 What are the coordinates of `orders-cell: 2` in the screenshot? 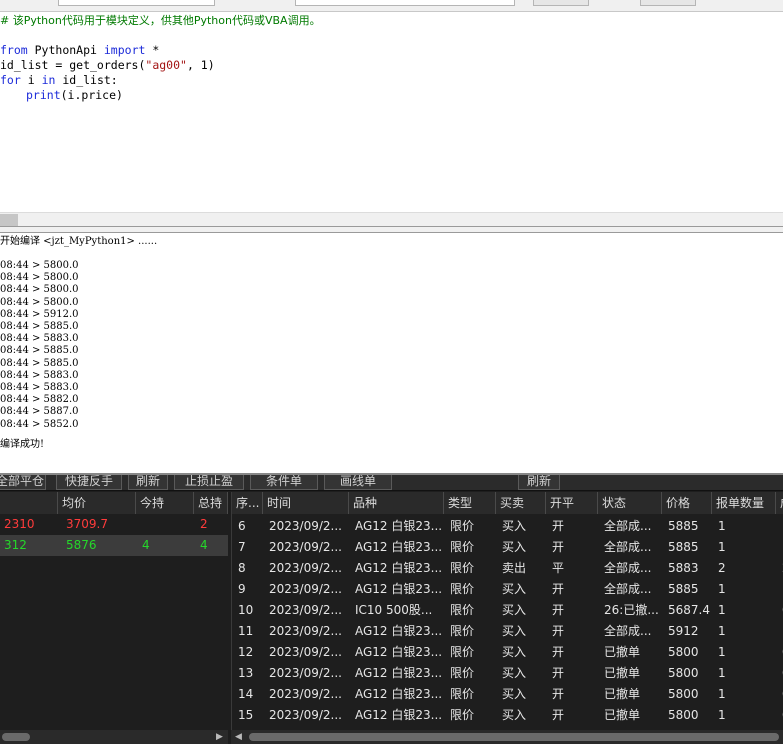 It's located at (779, 568).